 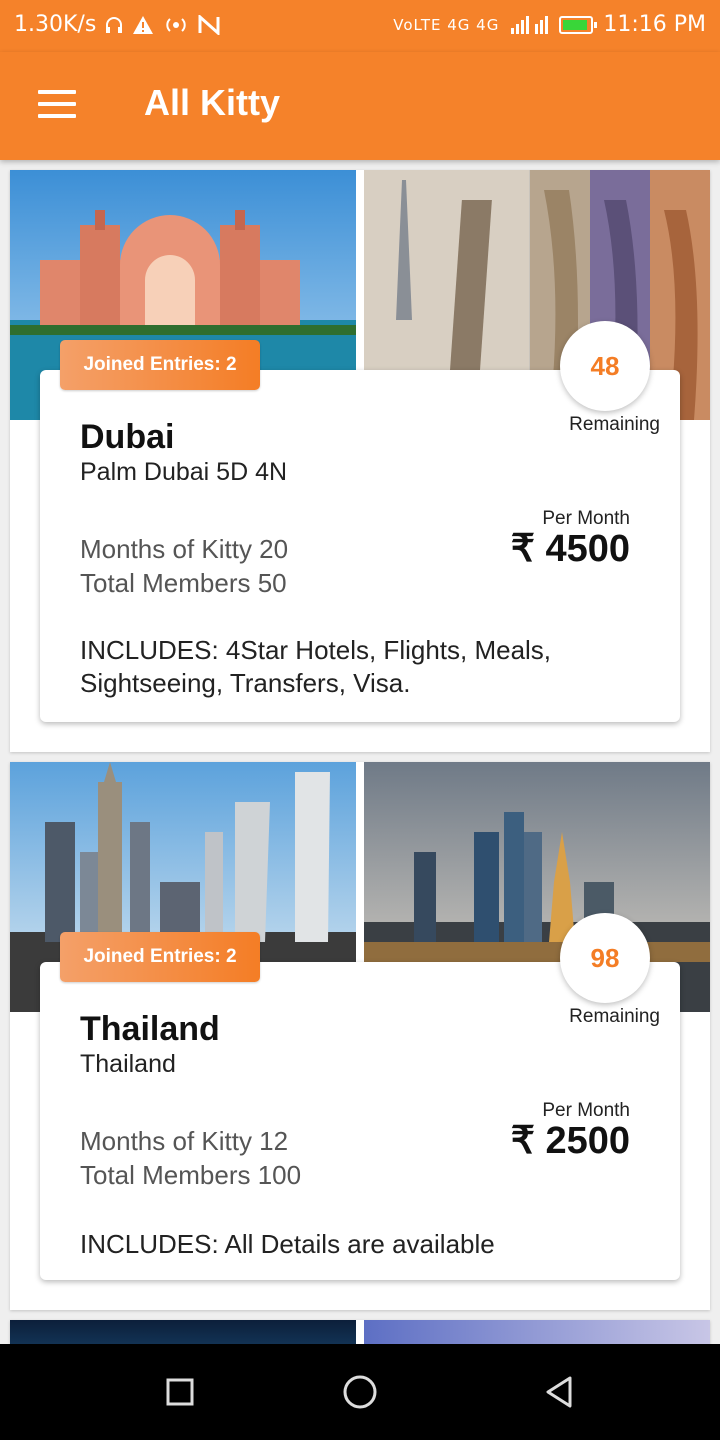 What do you see at coordinates (176, 24) in the screenshot?
I see `hotspot-icon` at bounding box center [176, 24].